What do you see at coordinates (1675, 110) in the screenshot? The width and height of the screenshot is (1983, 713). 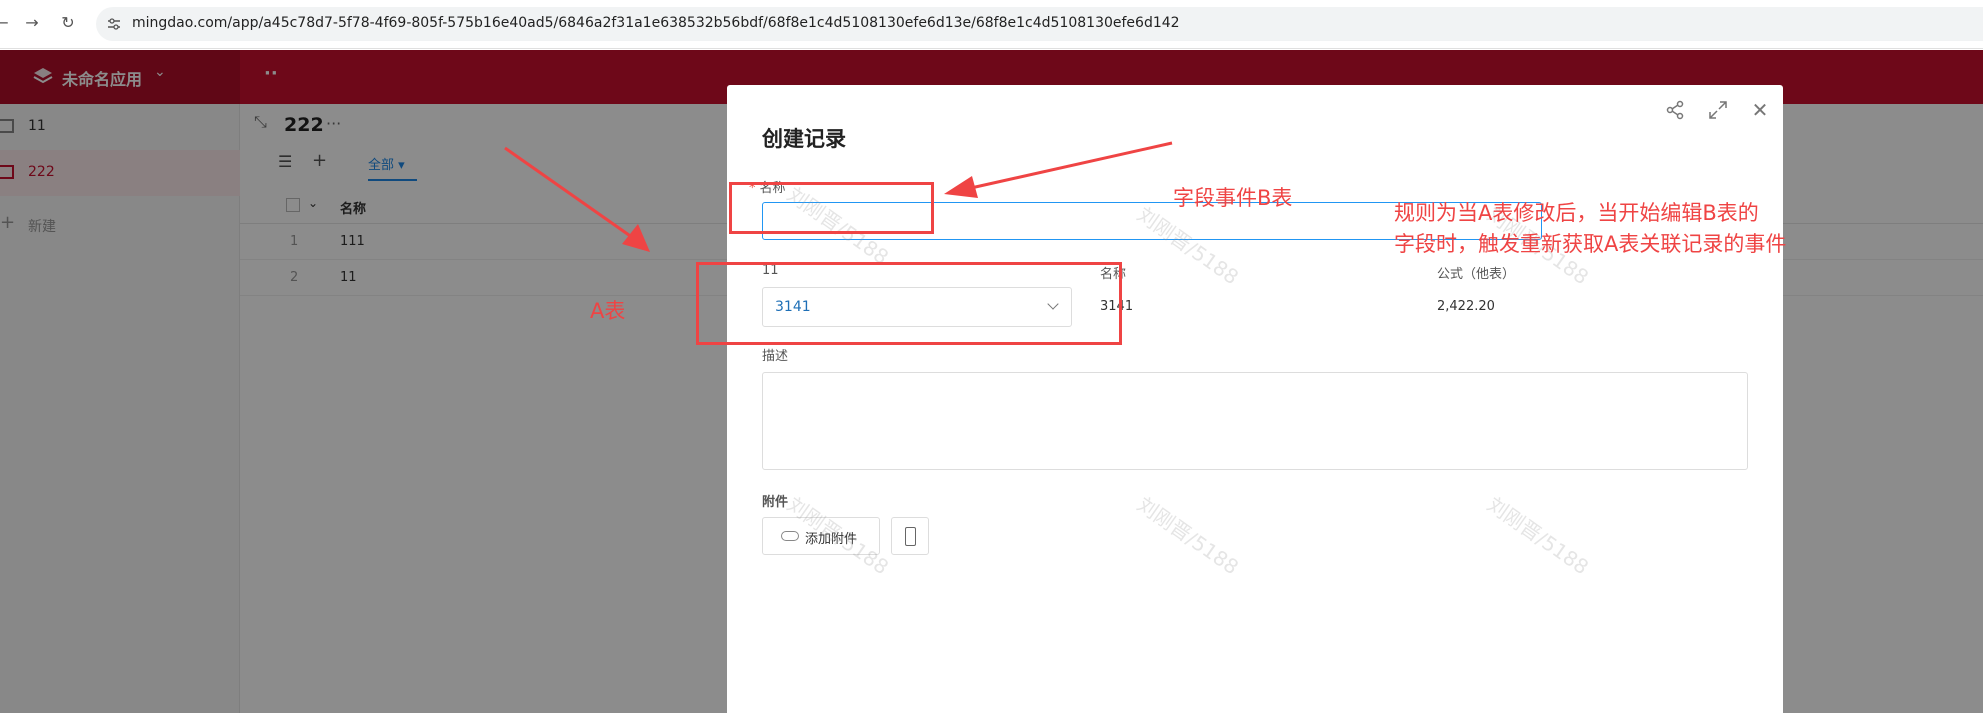 I see `share-icon` at bounding box center [1675, 110].